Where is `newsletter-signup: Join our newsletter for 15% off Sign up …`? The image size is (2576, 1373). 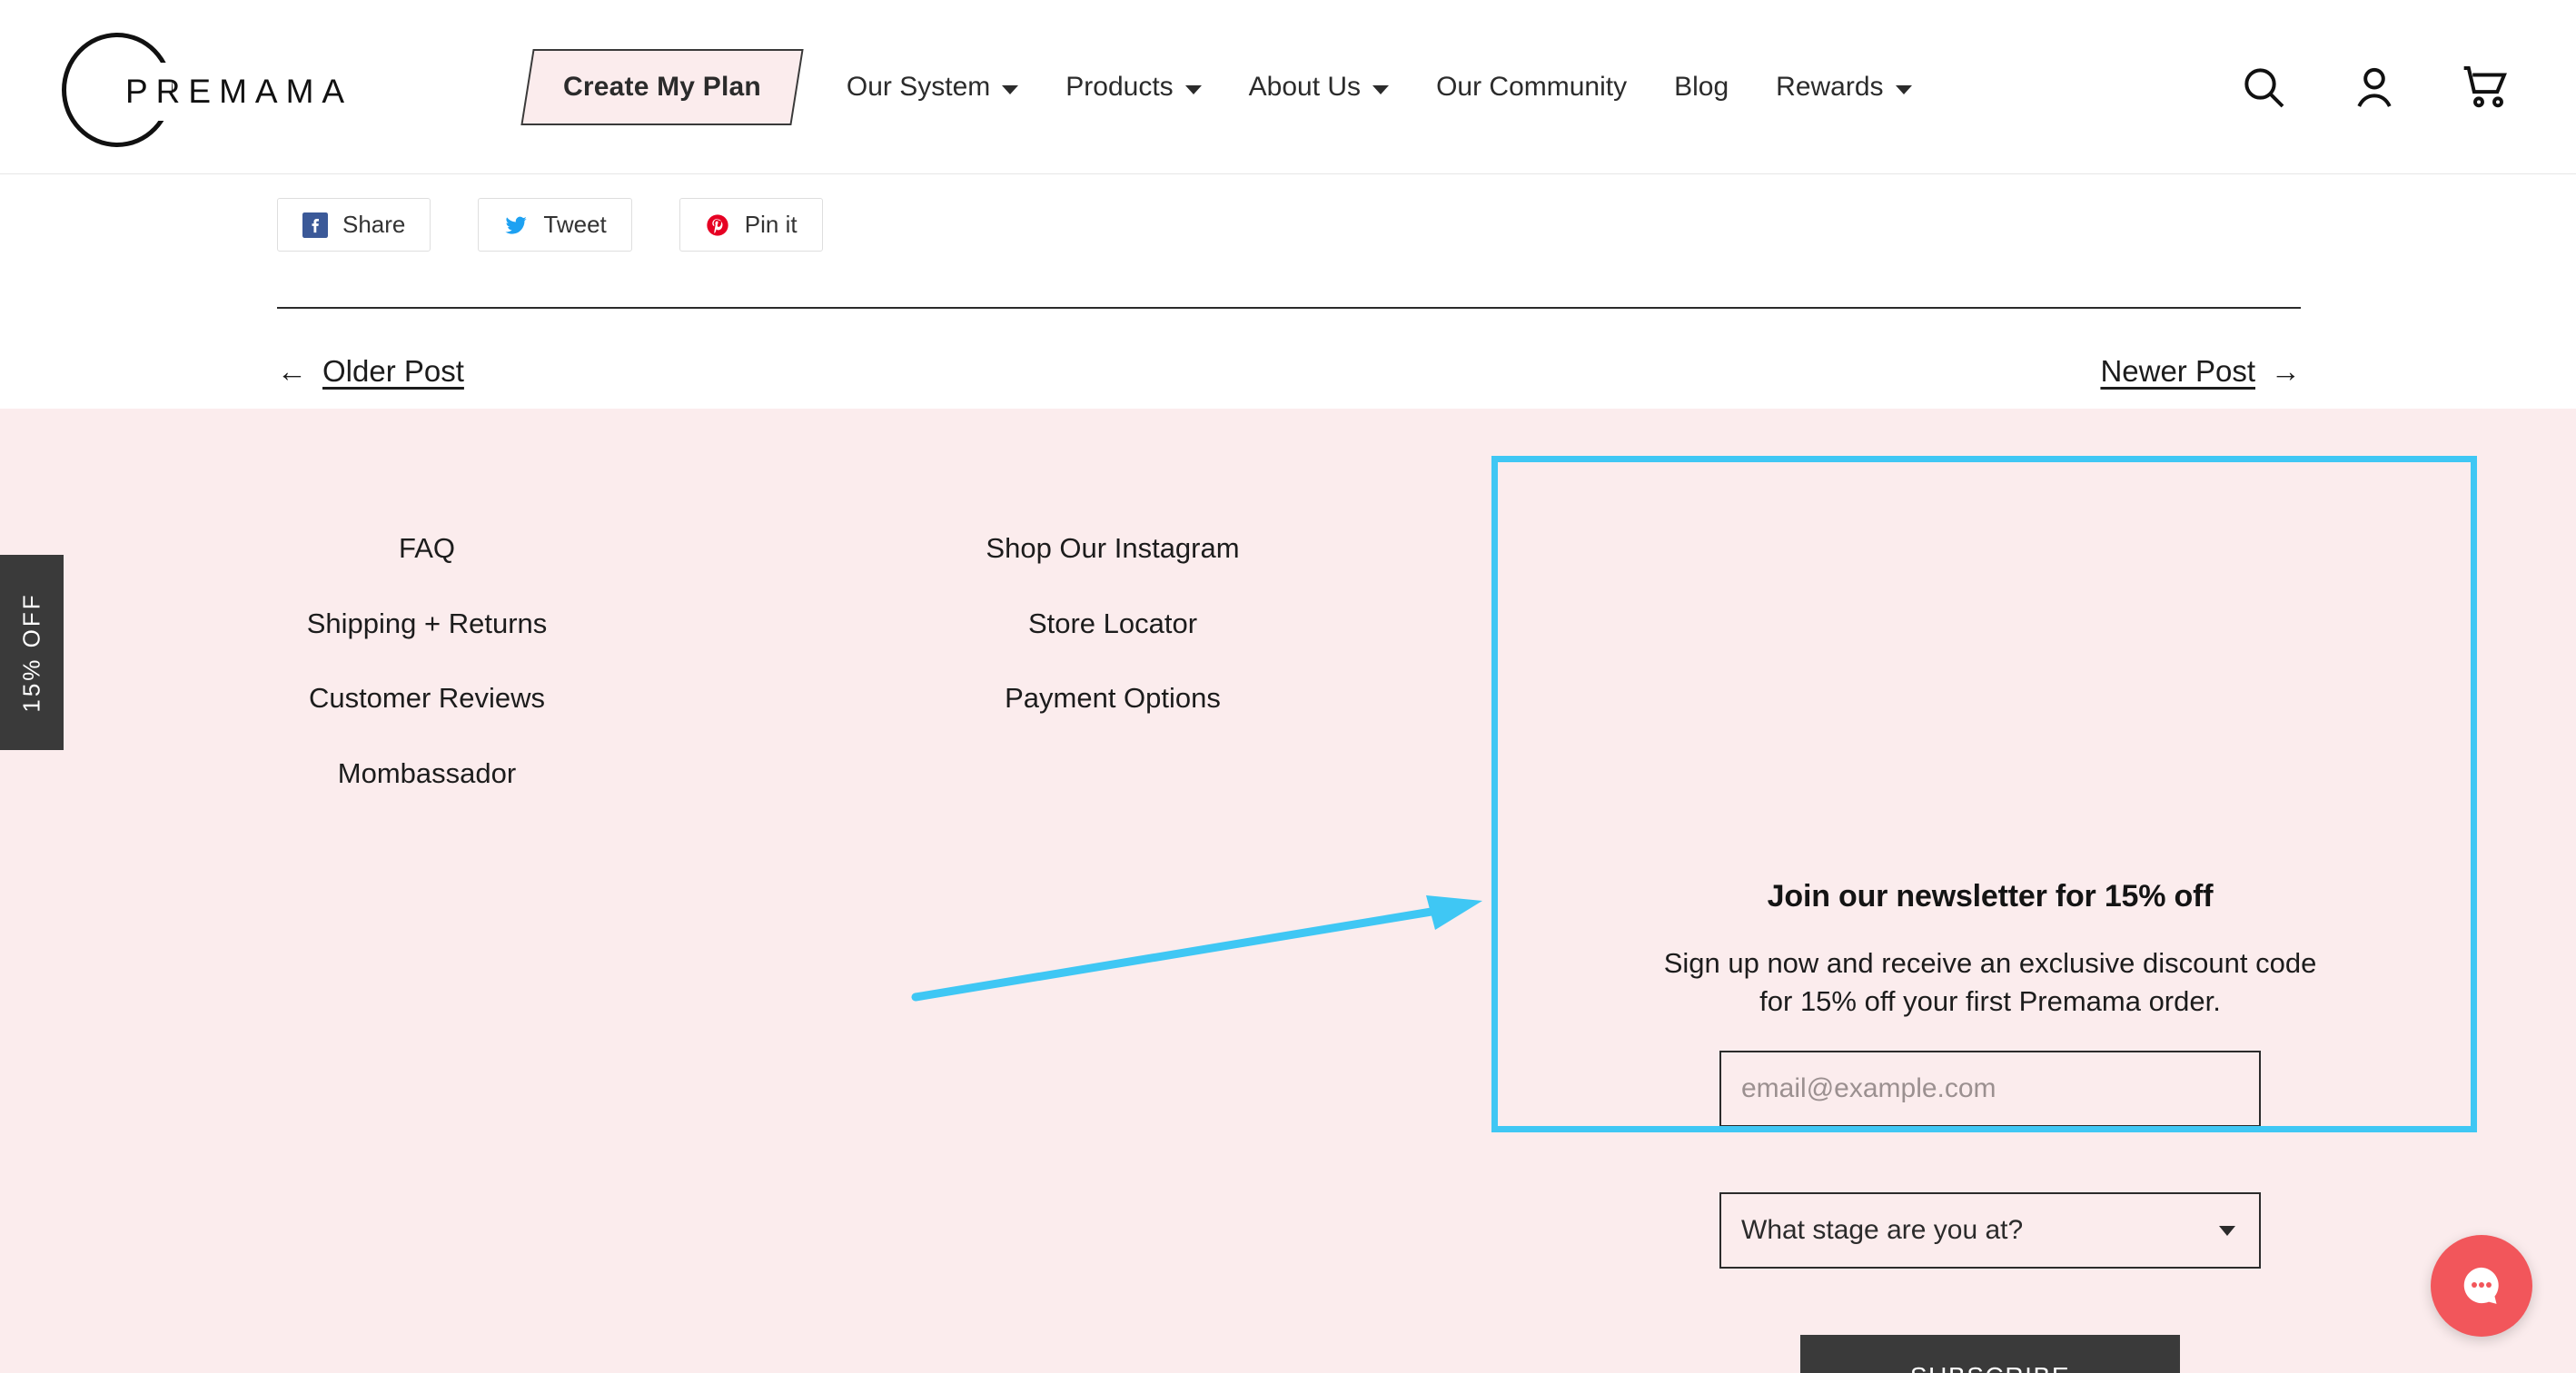 newsletter-signup: Join our newsletter for 15% off Sign up … is located at coordinates (1990, 1126).